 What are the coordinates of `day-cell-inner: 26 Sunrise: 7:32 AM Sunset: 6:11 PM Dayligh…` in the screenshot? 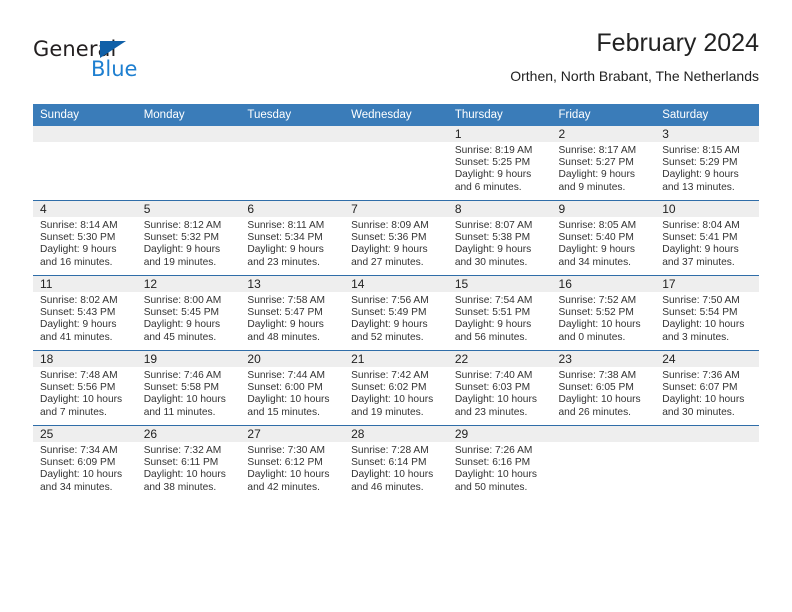 It's located at (188, 463).